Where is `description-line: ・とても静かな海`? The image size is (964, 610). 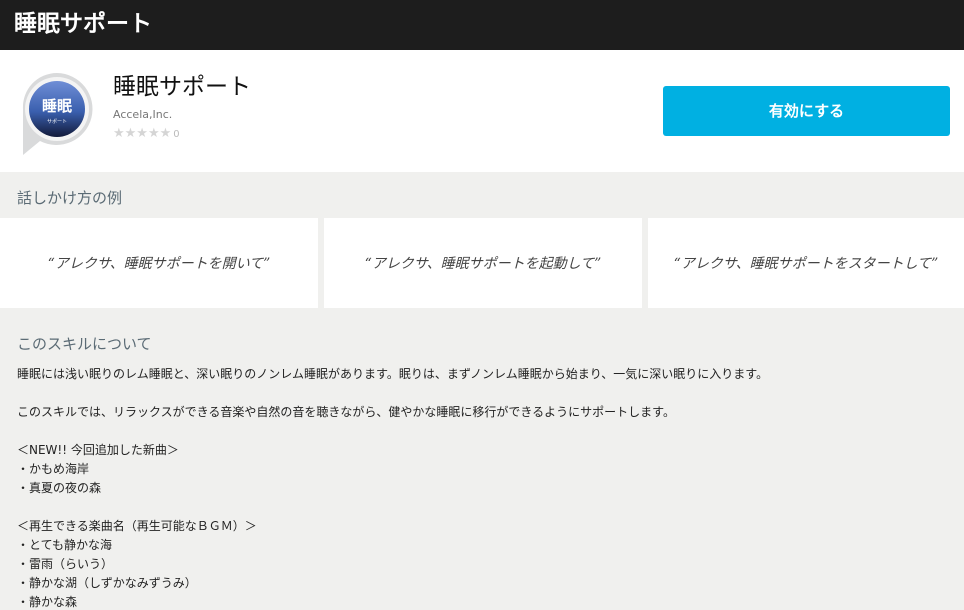 description-line: ・とても静かな海 is located at coordinates (65, 545).